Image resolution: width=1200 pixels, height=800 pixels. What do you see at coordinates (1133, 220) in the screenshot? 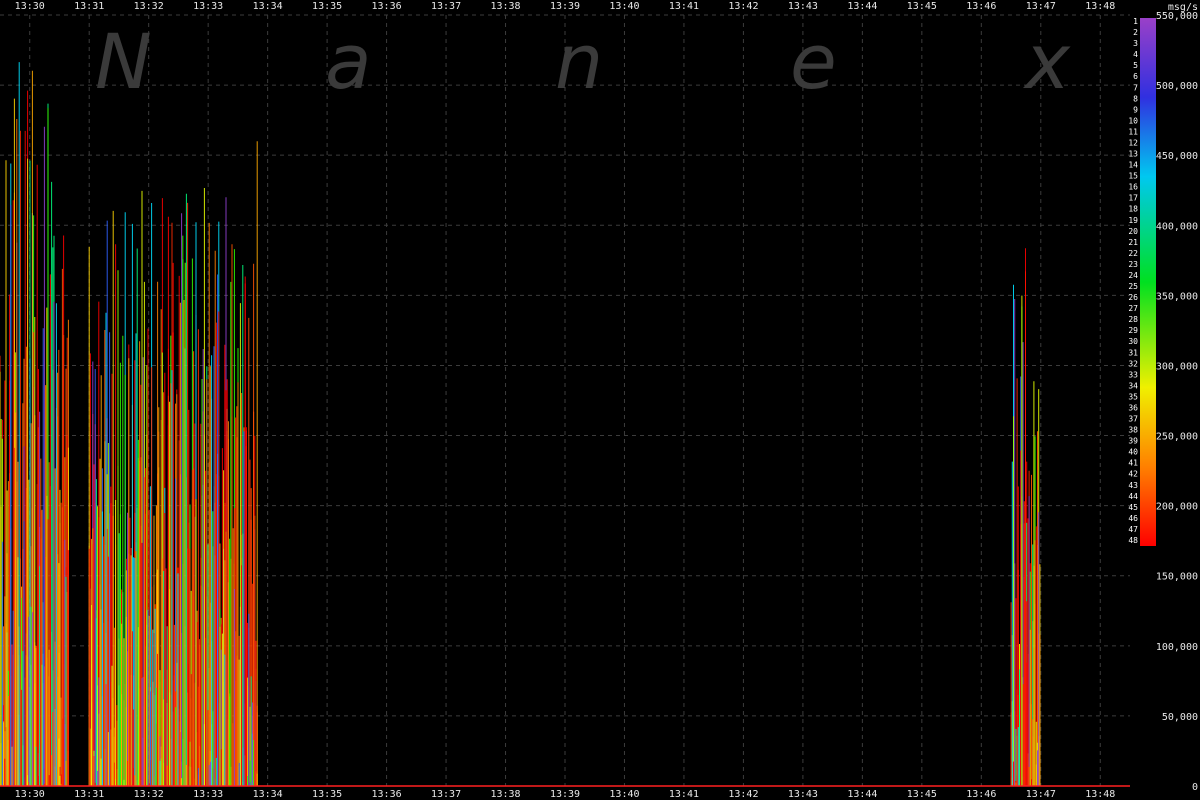
I see `legend-number: 19` at bounding box center [1133, 220].